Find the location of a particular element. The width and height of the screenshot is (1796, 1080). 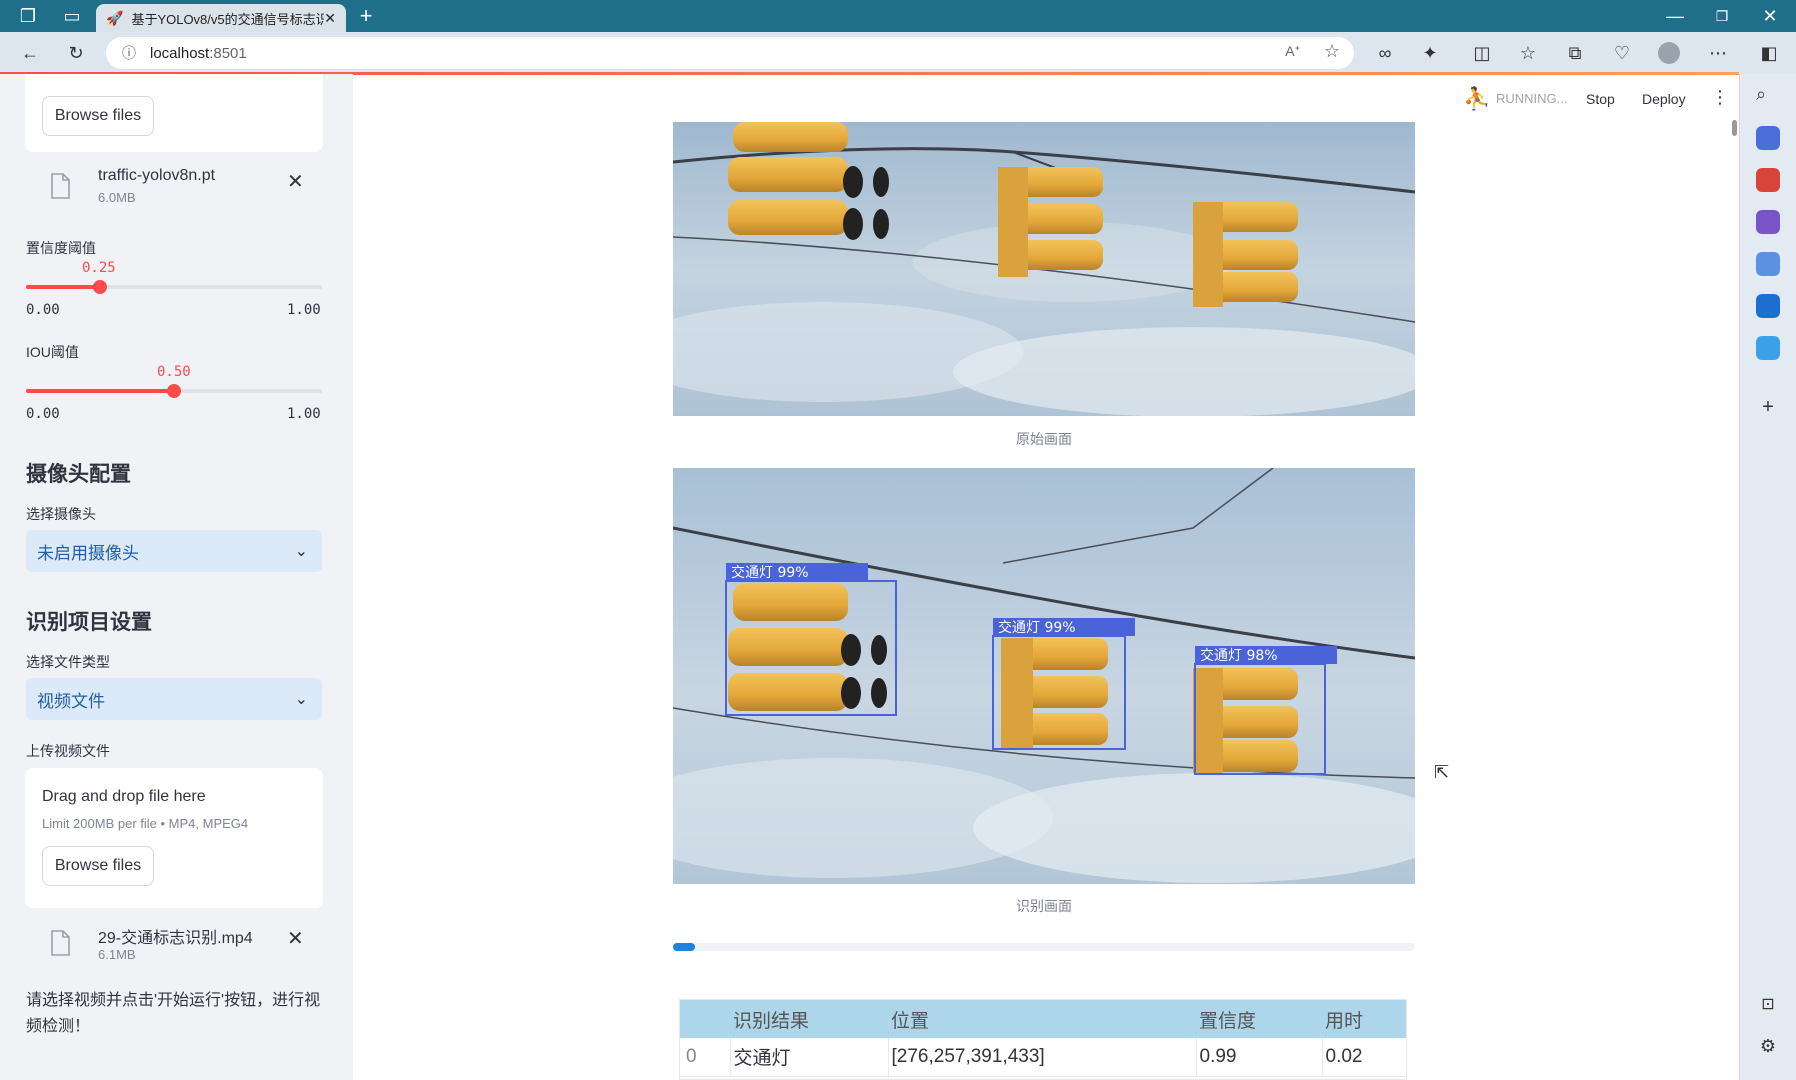

iou-slider-track is located at coordinates (174, 391).